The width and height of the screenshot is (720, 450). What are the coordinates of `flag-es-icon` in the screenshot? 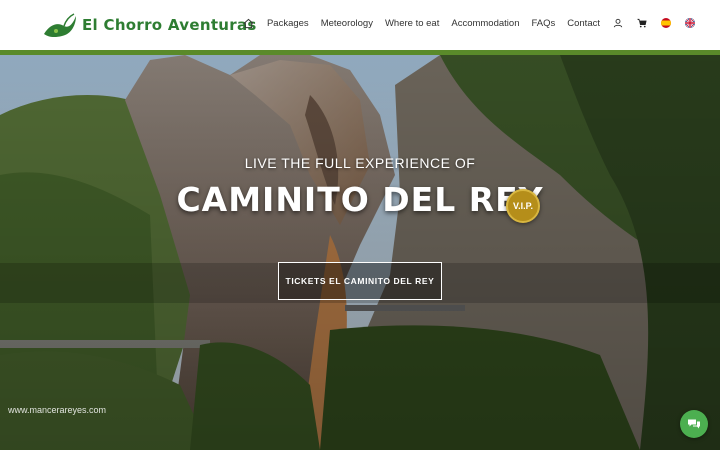 It's located at (666, 23).